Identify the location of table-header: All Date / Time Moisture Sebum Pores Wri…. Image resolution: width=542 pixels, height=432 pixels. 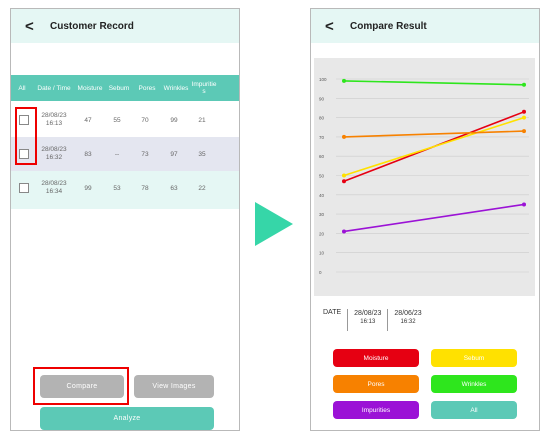
(125, 88).